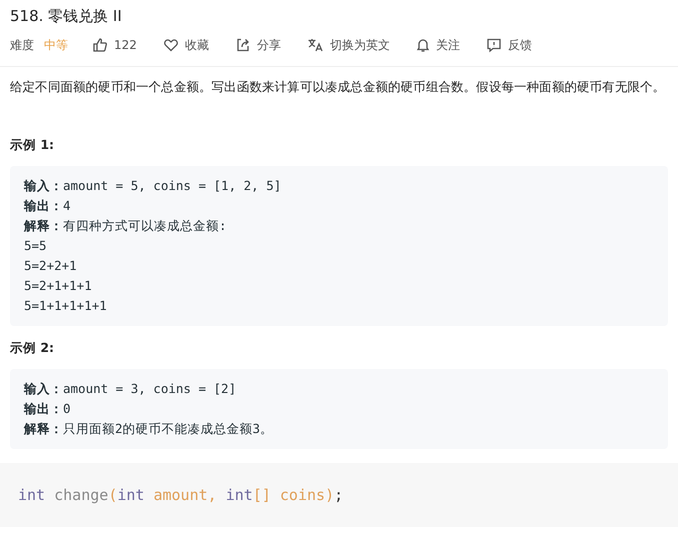 This screenshot has width=678, height=535. I want to click on feedback-button: 反馈, so click(509, 45).